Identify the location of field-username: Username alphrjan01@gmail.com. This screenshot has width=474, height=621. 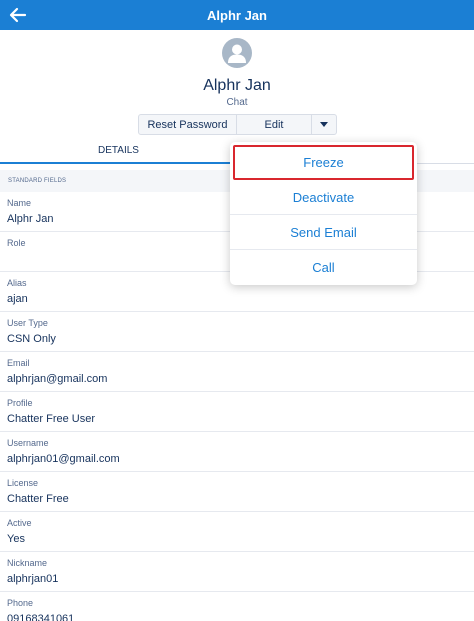
(237, 452).